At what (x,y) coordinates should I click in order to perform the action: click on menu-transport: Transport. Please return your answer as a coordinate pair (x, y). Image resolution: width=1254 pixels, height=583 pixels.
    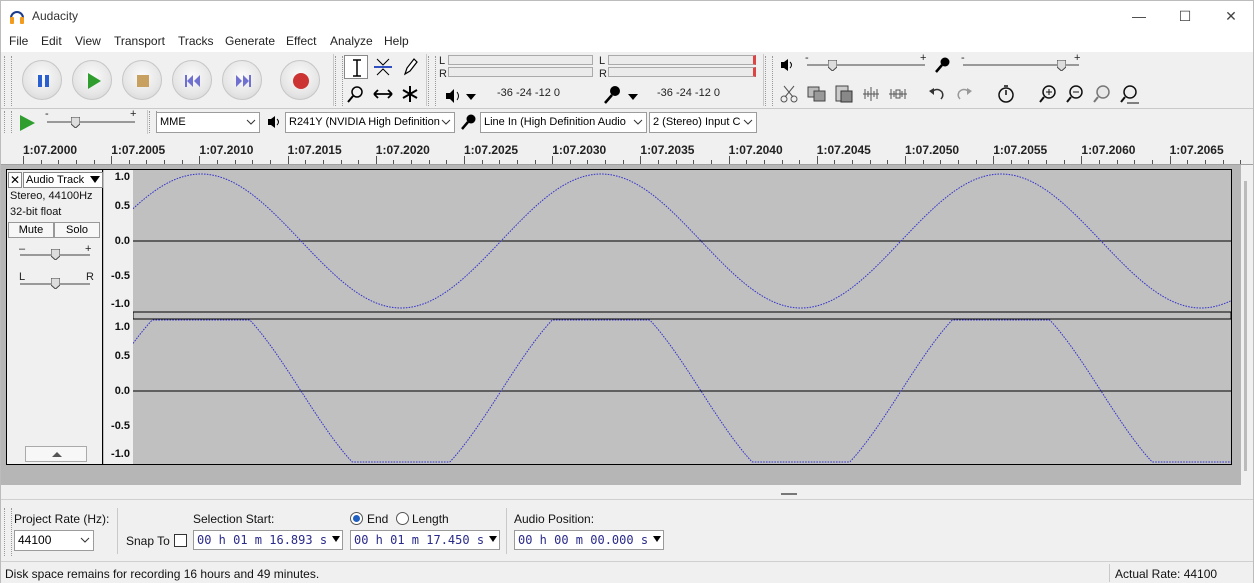
    Looking at the image, I should click on (139, 41).